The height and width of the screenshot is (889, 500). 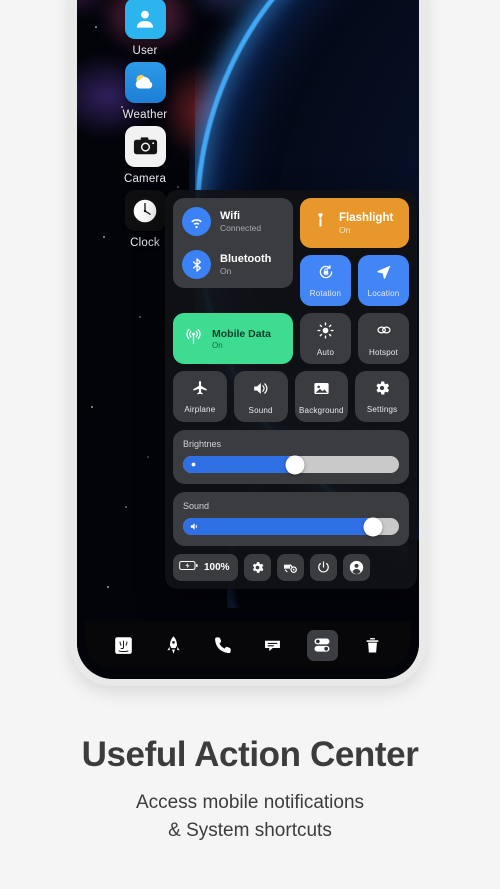 What do you see at coordinates (145, 146) in the screenshot?
I see `camera-icon` at bounding box center [145, 146].